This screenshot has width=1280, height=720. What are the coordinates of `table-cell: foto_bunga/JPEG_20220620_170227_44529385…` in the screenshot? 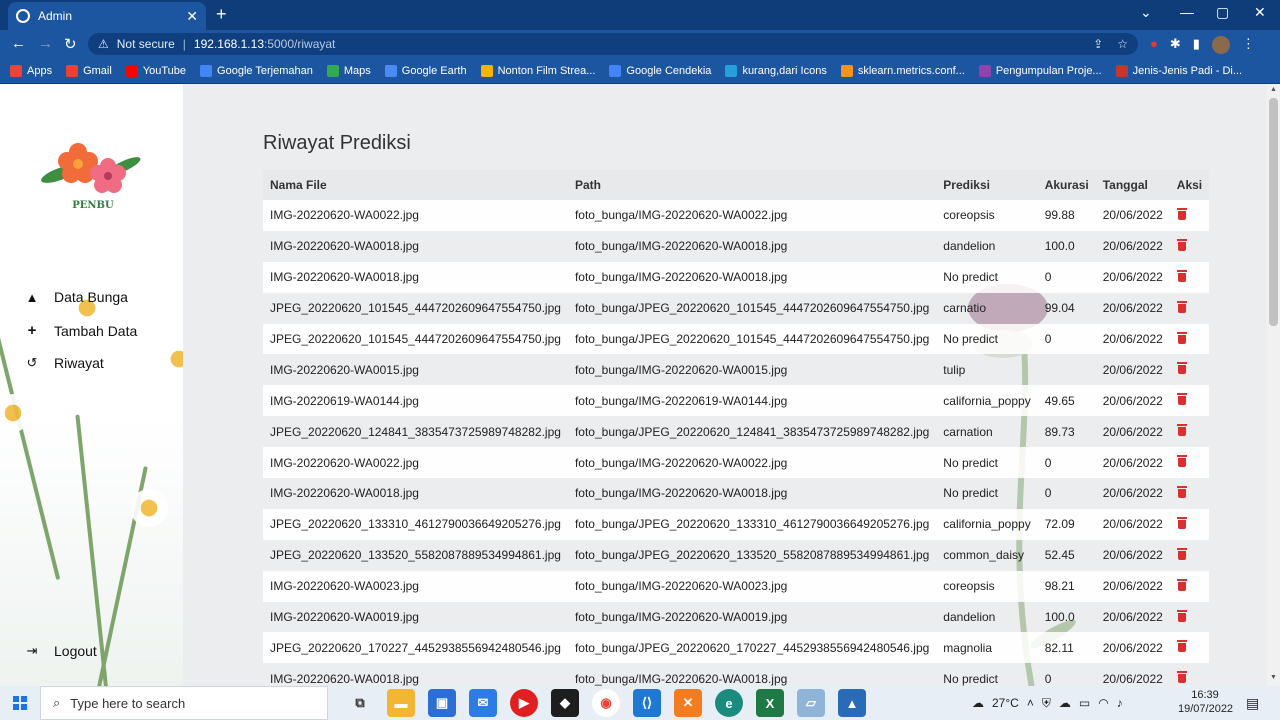 It's located at (752, 648).